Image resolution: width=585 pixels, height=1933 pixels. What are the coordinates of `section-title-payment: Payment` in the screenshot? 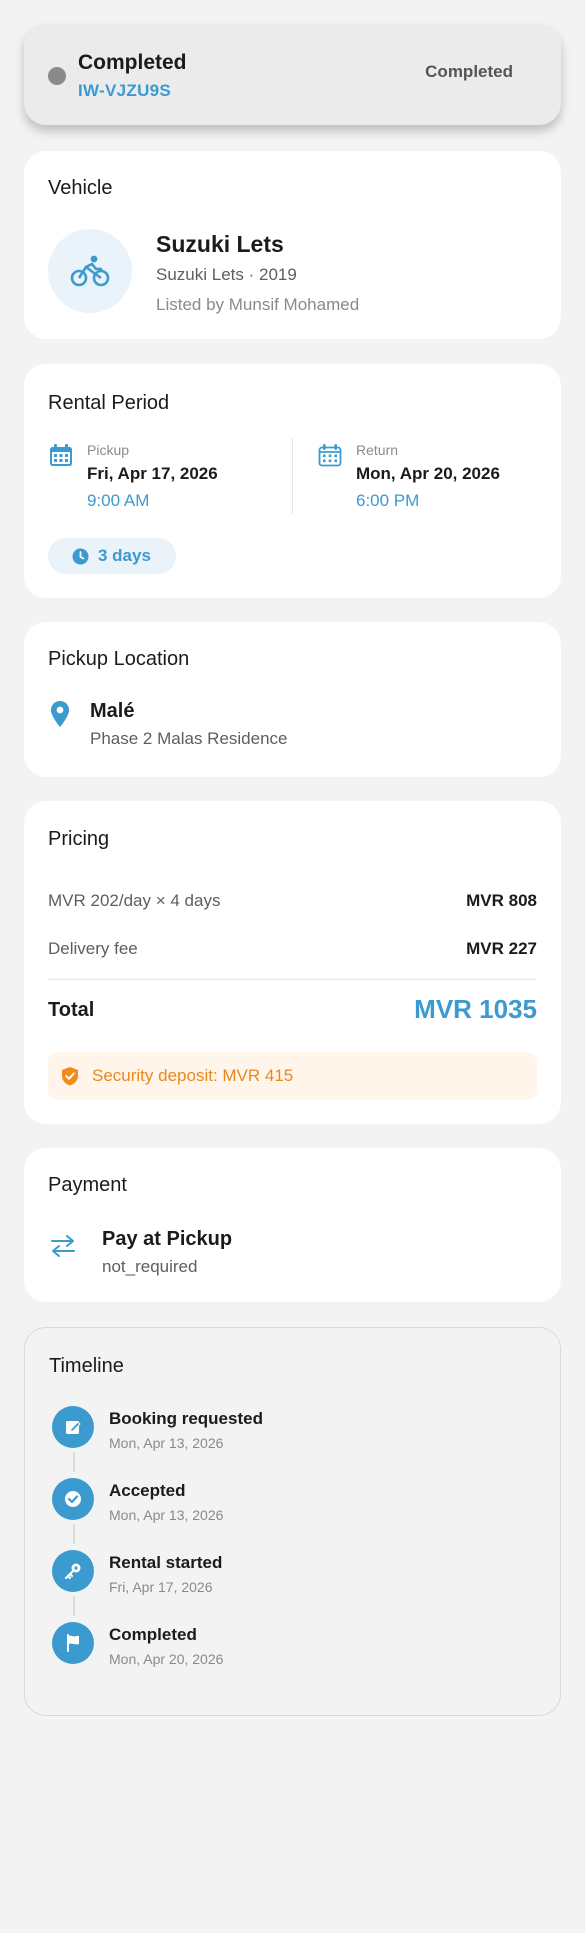 It's located at (87, 1185).